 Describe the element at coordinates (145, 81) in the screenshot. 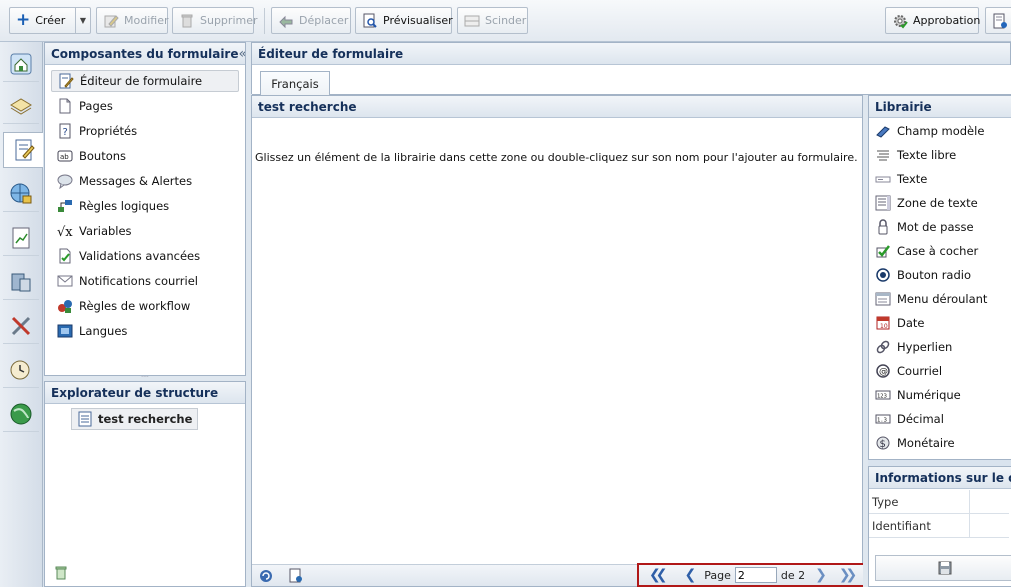

I see `component-item-form-editor: Éditeur de formulaire` at that location.